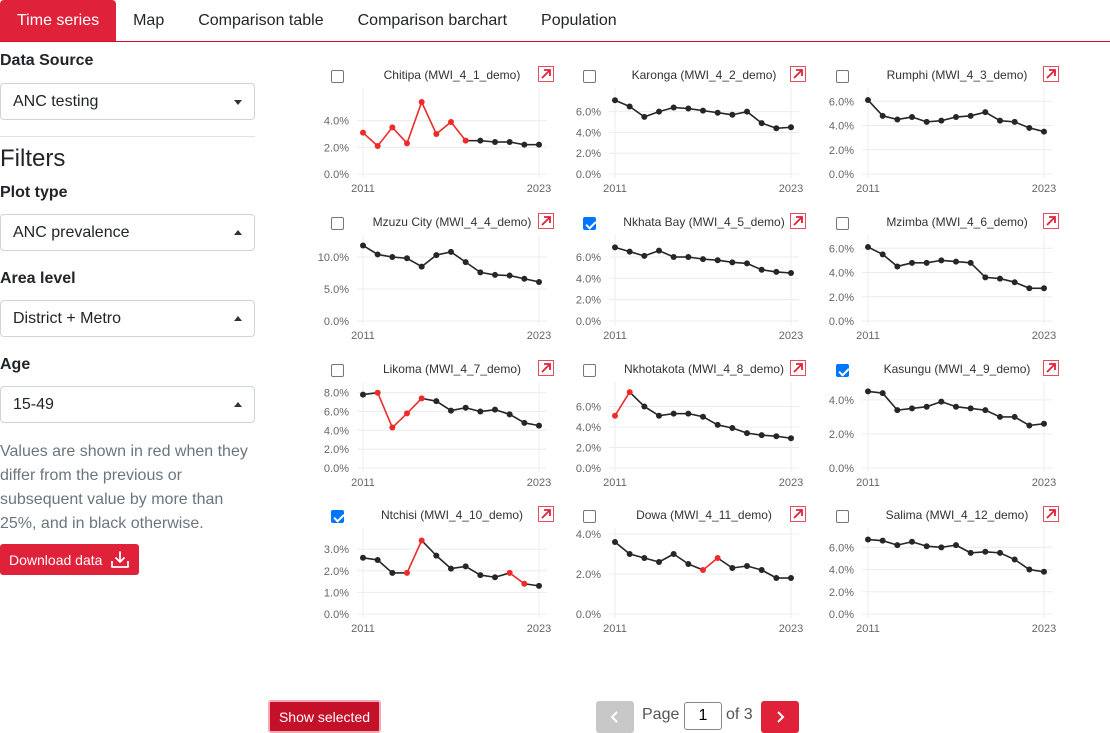 This screenshot has height=733, width=1110. I want to click on tab-comparison-table: Comparison table, so click(260, 20).